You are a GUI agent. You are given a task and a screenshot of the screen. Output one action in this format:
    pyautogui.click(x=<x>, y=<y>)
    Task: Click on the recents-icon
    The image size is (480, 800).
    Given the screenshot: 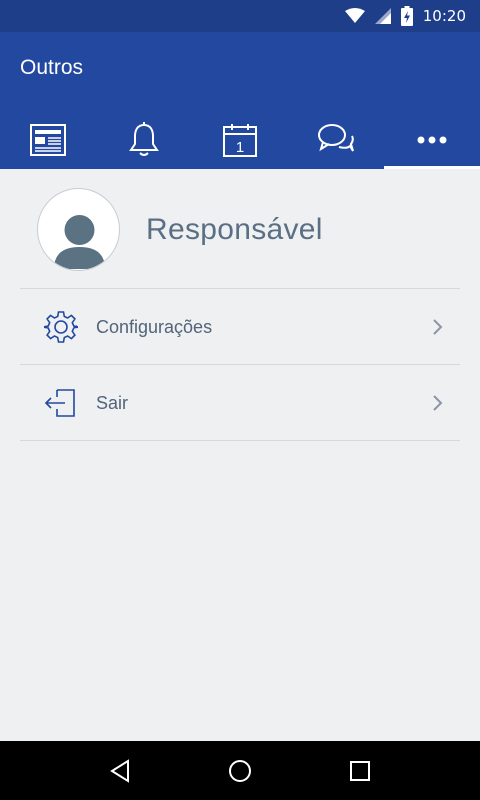 What is the action you would take?
    pyautogui.click(x=360, y=770)
    